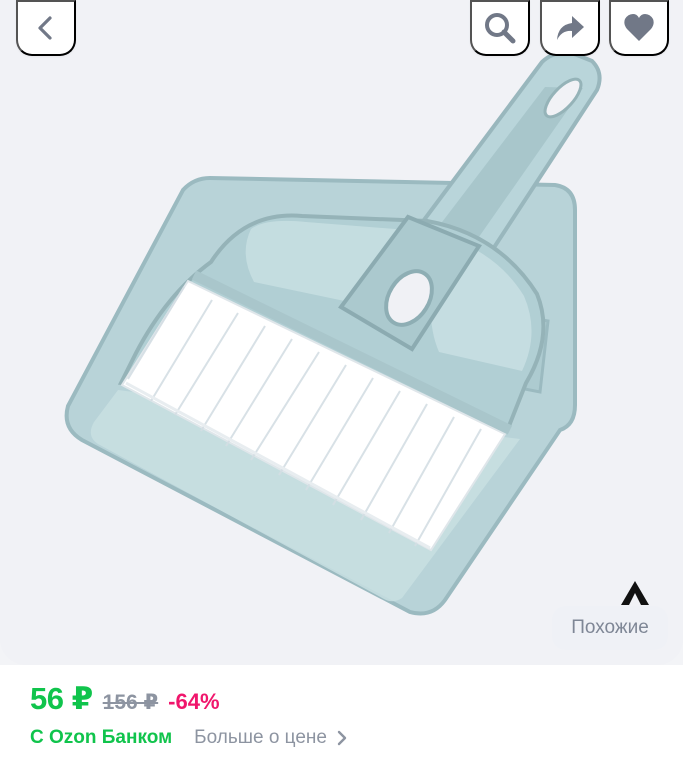 This screenshot has width=683, height=768. I want to click on share-icon, so click(570, 28).